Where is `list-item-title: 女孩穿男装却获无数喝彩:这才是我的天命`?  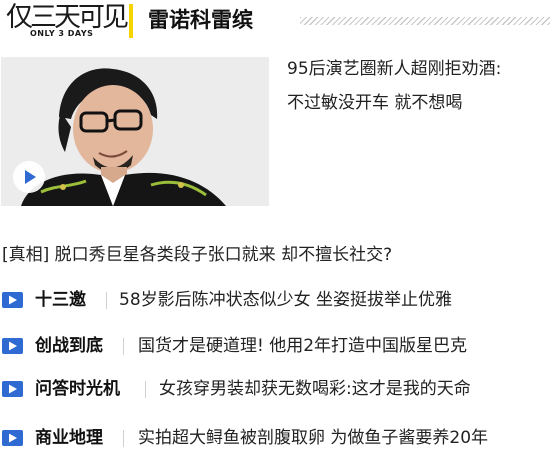 list-item-title: 女孩穿男装却获无数喝彩:这才是我的天命 is located at coordinates (315, 389).